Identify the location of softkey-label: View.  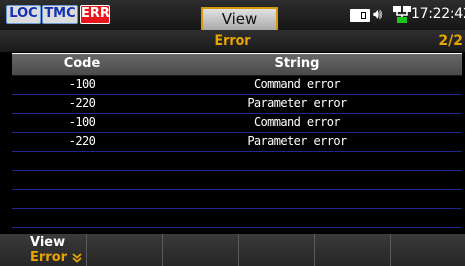
(48, 242).